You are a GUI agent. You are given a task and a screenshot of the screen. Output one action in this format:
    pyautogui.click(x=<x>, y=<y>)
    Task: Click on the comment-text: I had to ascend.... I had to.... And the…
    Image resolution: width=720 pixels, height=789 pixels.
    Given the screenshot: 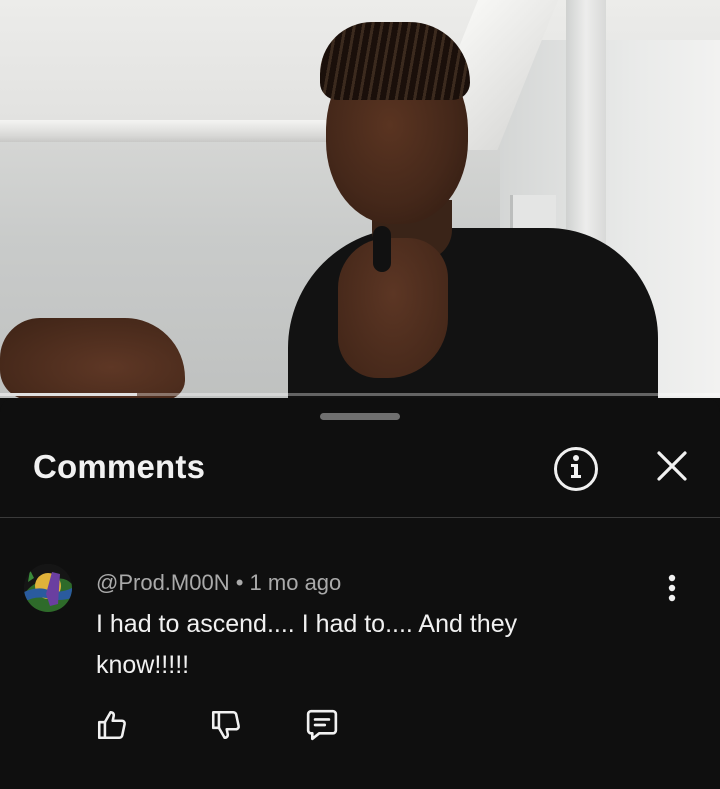 What is the action you would take?
    pyautogui.click(x=307, y=644)
    